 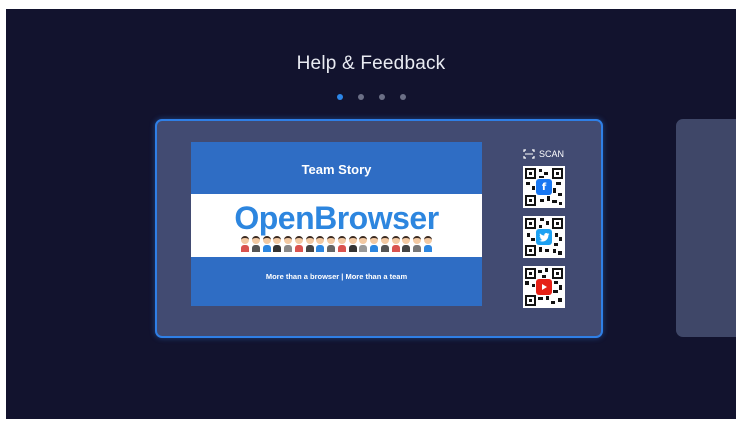 I want to click on twitter-icon, so click(x=544, y=237).